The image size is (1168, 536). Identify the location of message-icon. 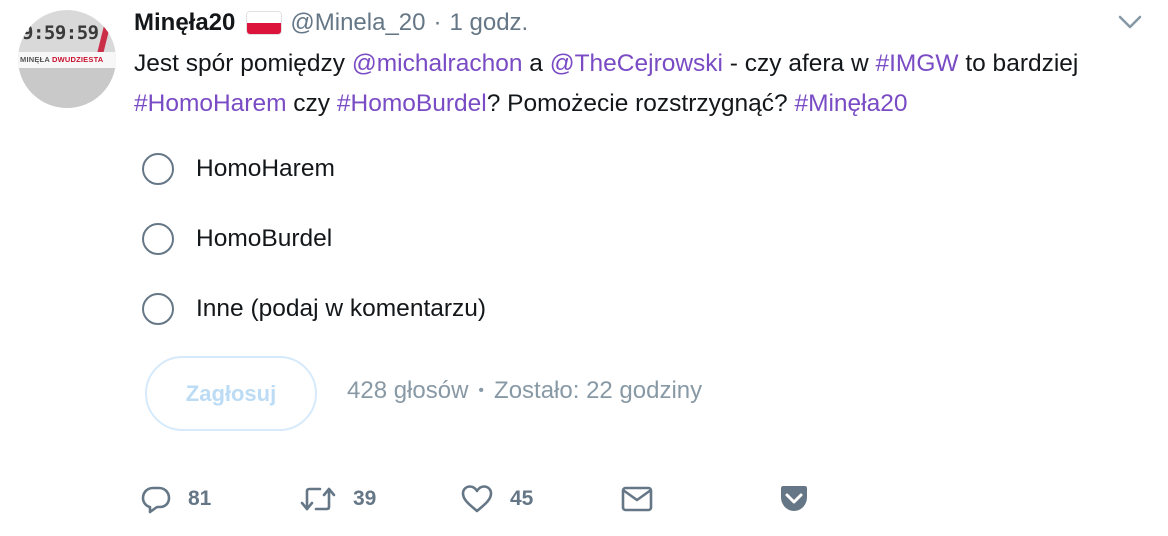
(637, 499).